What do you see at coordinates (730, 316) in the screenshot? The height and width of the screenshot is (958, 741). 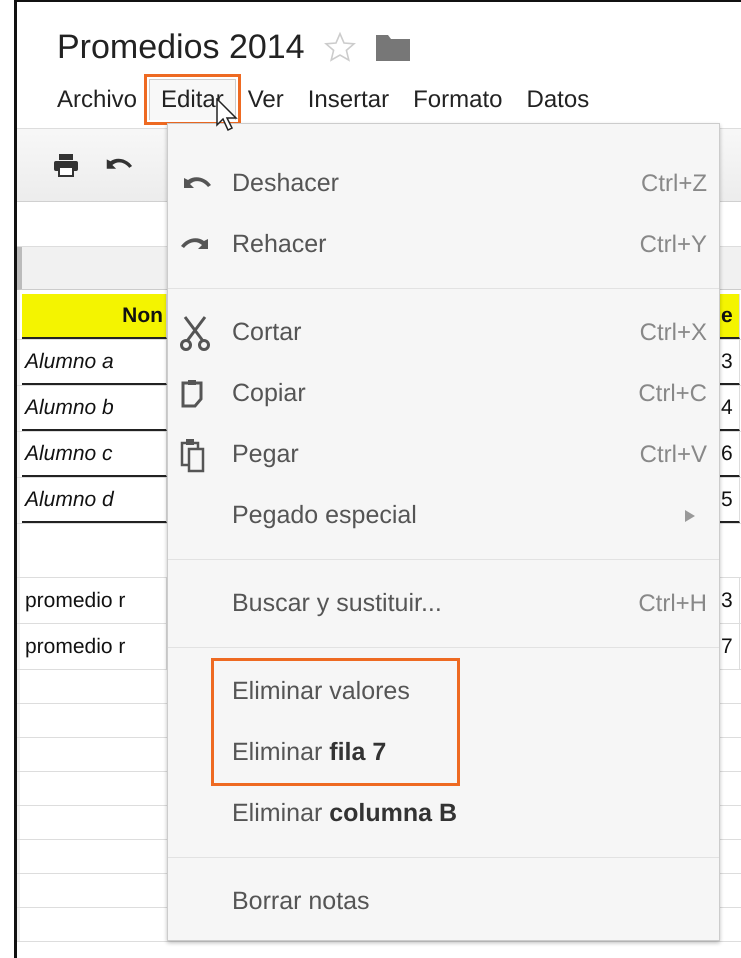 I see `table-cell: e` at bounding box center [730, 316].